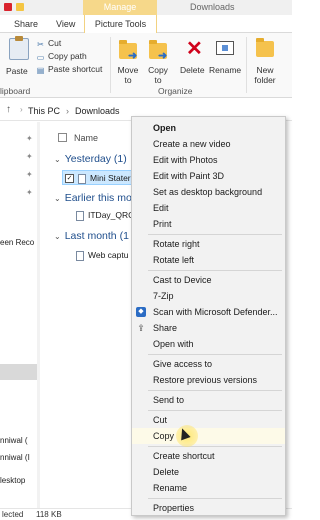  I want to click on organize-group-label: Organize, so click(175, 91).